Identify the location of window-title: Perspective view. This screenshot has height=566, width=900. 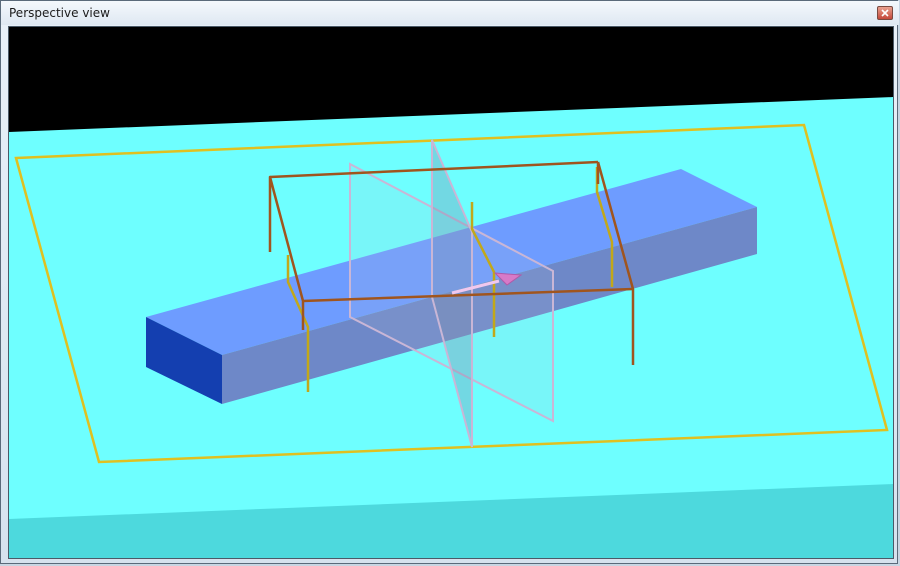
(59, 13).